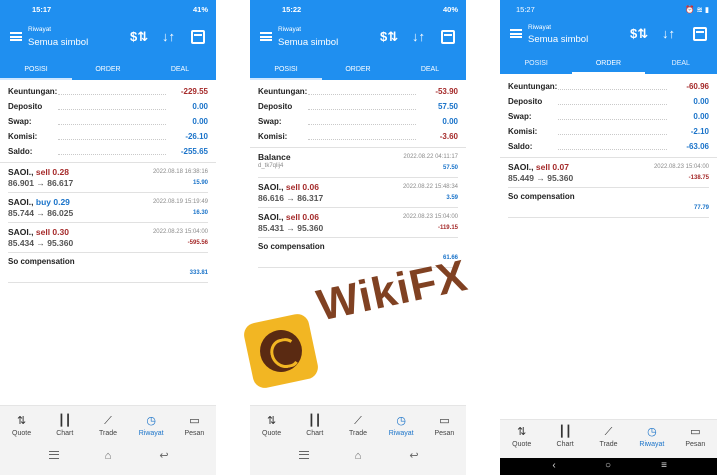 The height and width of the screenshot is (475, 717). Describe the element at coordinates (291, 246) in the screenshot. I see `compensation-label: So compensation` at that location.